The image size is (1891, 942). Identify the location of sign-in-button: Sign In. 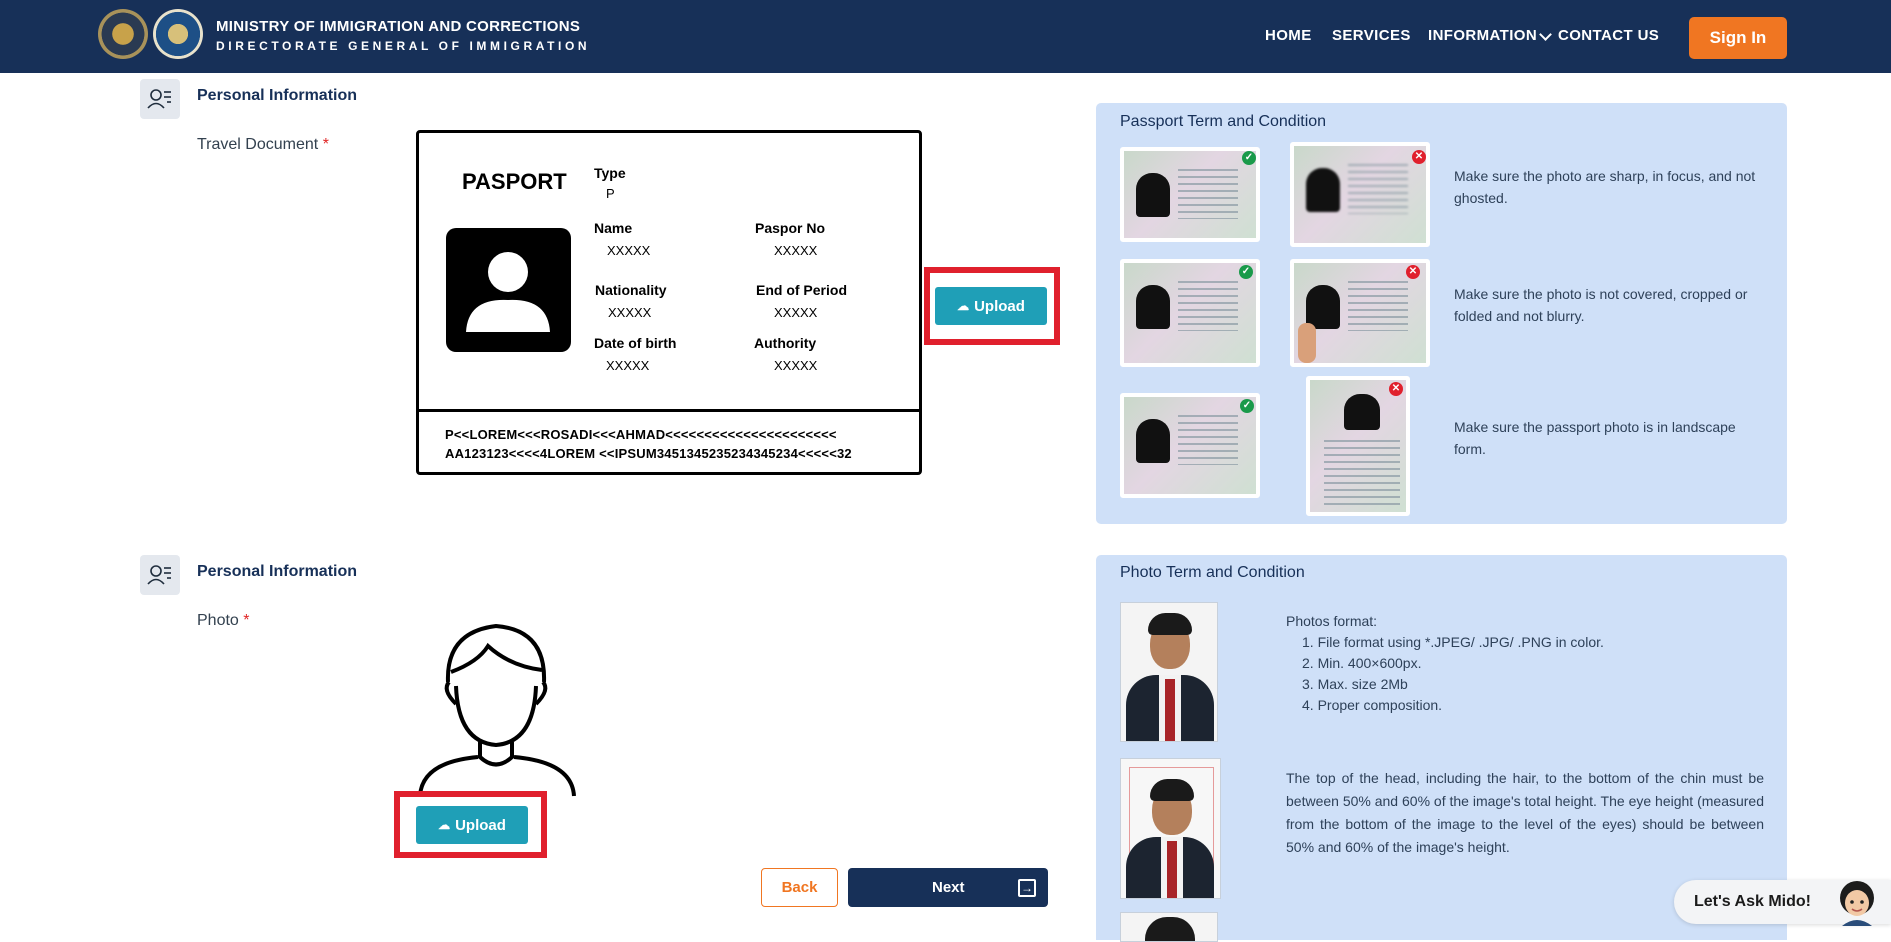
(1738, 38).